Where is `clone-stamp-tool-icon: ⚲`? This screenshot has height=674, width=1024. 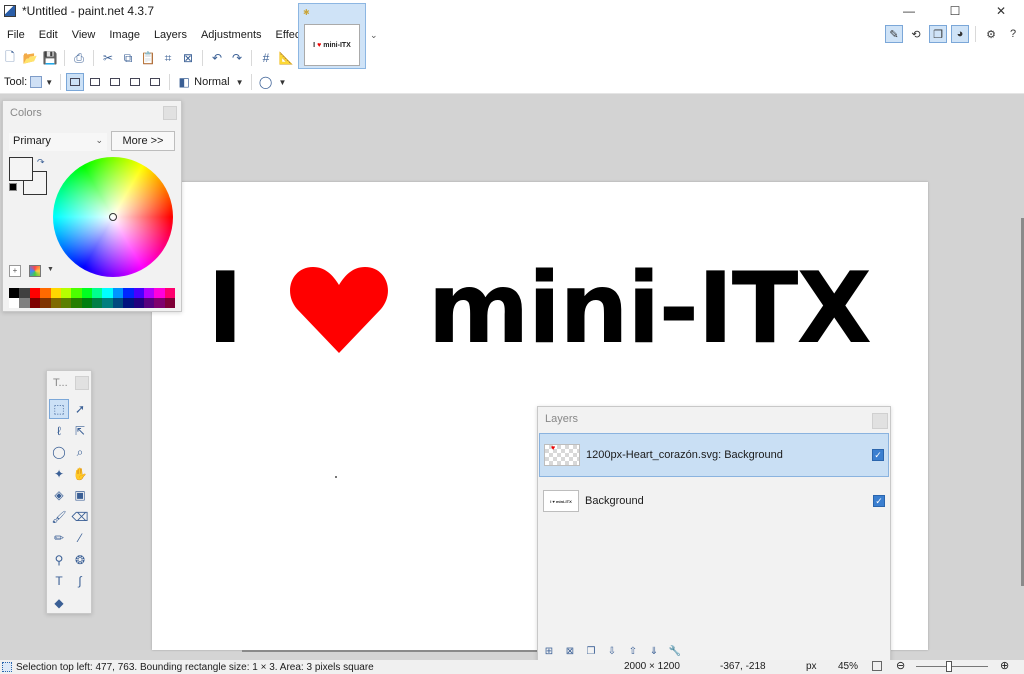 clone-stamp-tool-icon: ⚲ is located at coordinates (59, 560).